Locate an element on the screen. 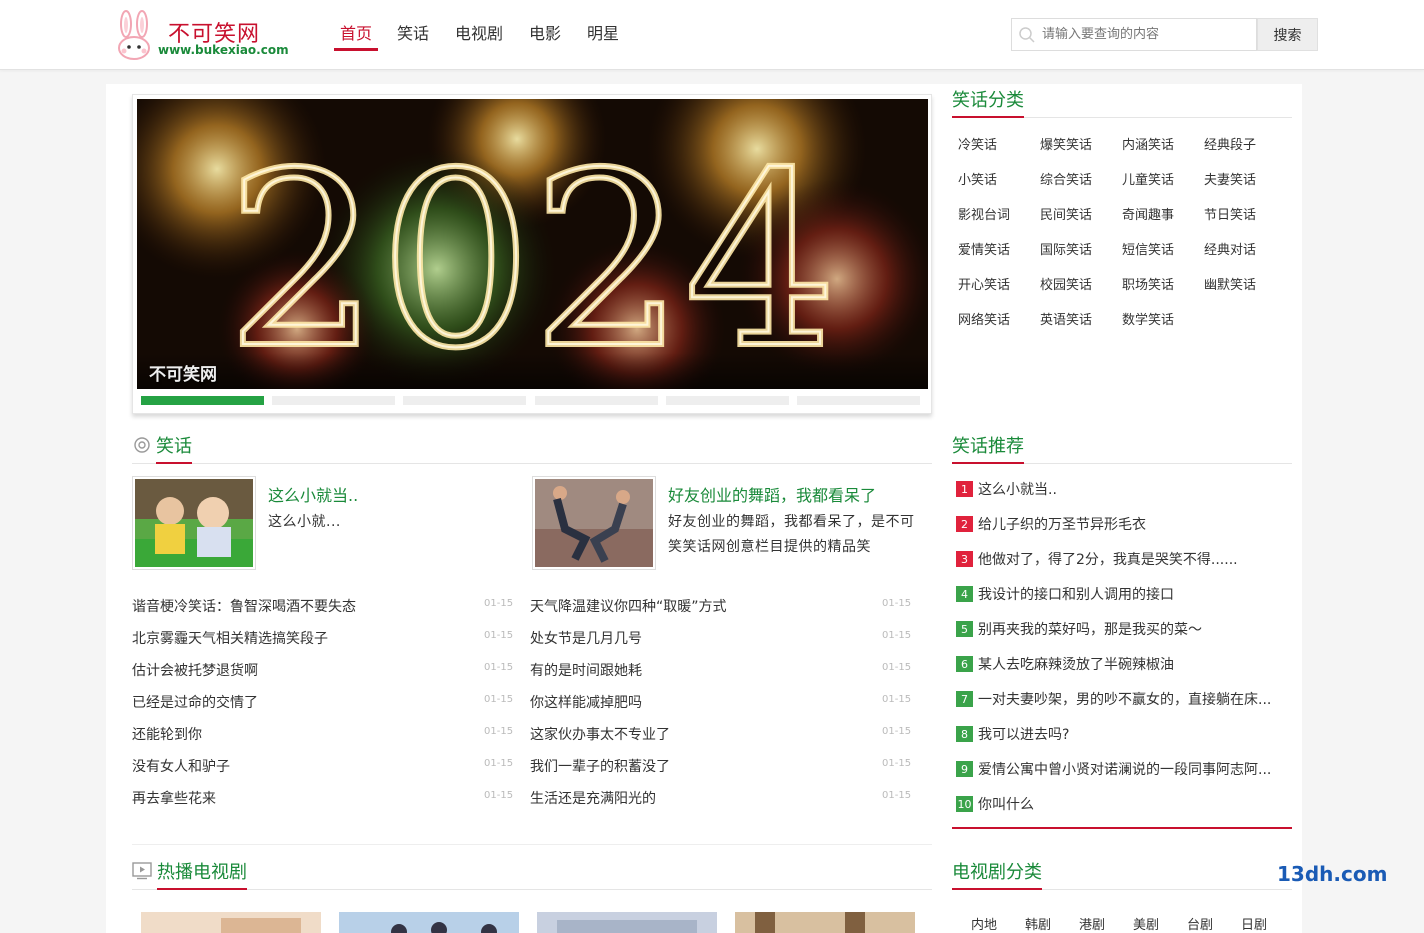 The image size is (1424, 933). recommend-item: 4 我设计的接口和别人调用的接口 is located at coordinates (1126, 594).